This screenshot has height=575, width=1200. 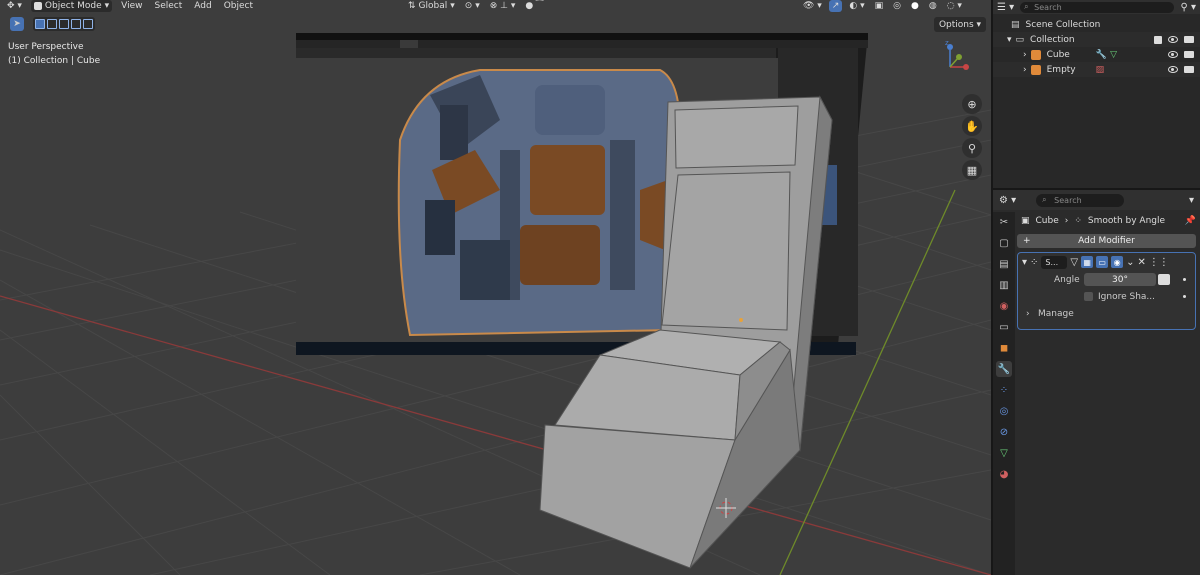 What do you see at coordinates (1096, 39) in the screenshot?
I see `outliner-row-collection: ▾ ▭ Collection` at bounding box center [1096, 39].